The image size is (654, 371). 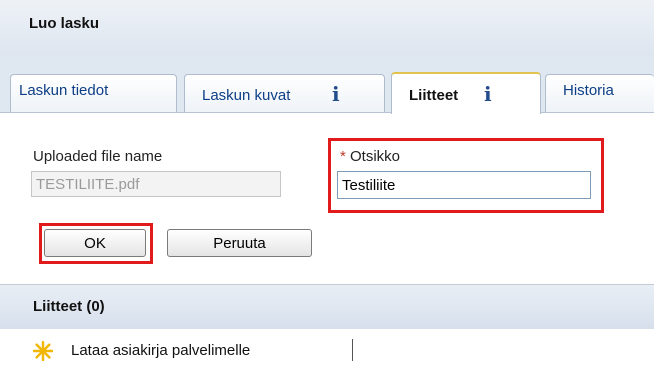 What do you see at coordinates (327, 307) in the screenshot?
I see `attachments-section-header: Liitteet (0)` at bounding box center [327, 307].